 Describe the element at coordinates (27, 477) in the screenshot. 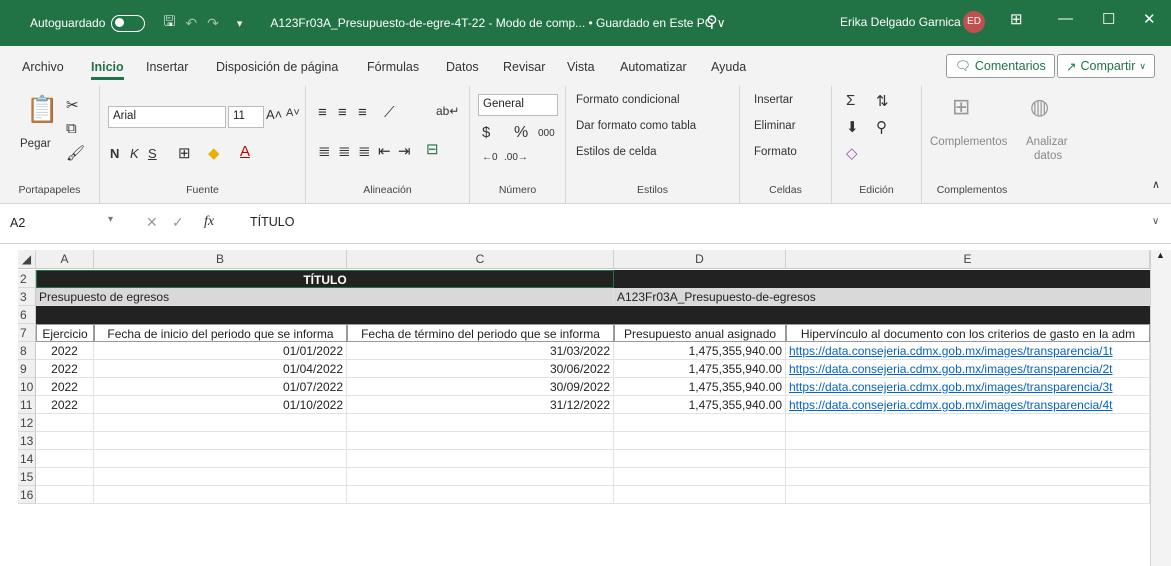

I see `row-header: 15` at that location.